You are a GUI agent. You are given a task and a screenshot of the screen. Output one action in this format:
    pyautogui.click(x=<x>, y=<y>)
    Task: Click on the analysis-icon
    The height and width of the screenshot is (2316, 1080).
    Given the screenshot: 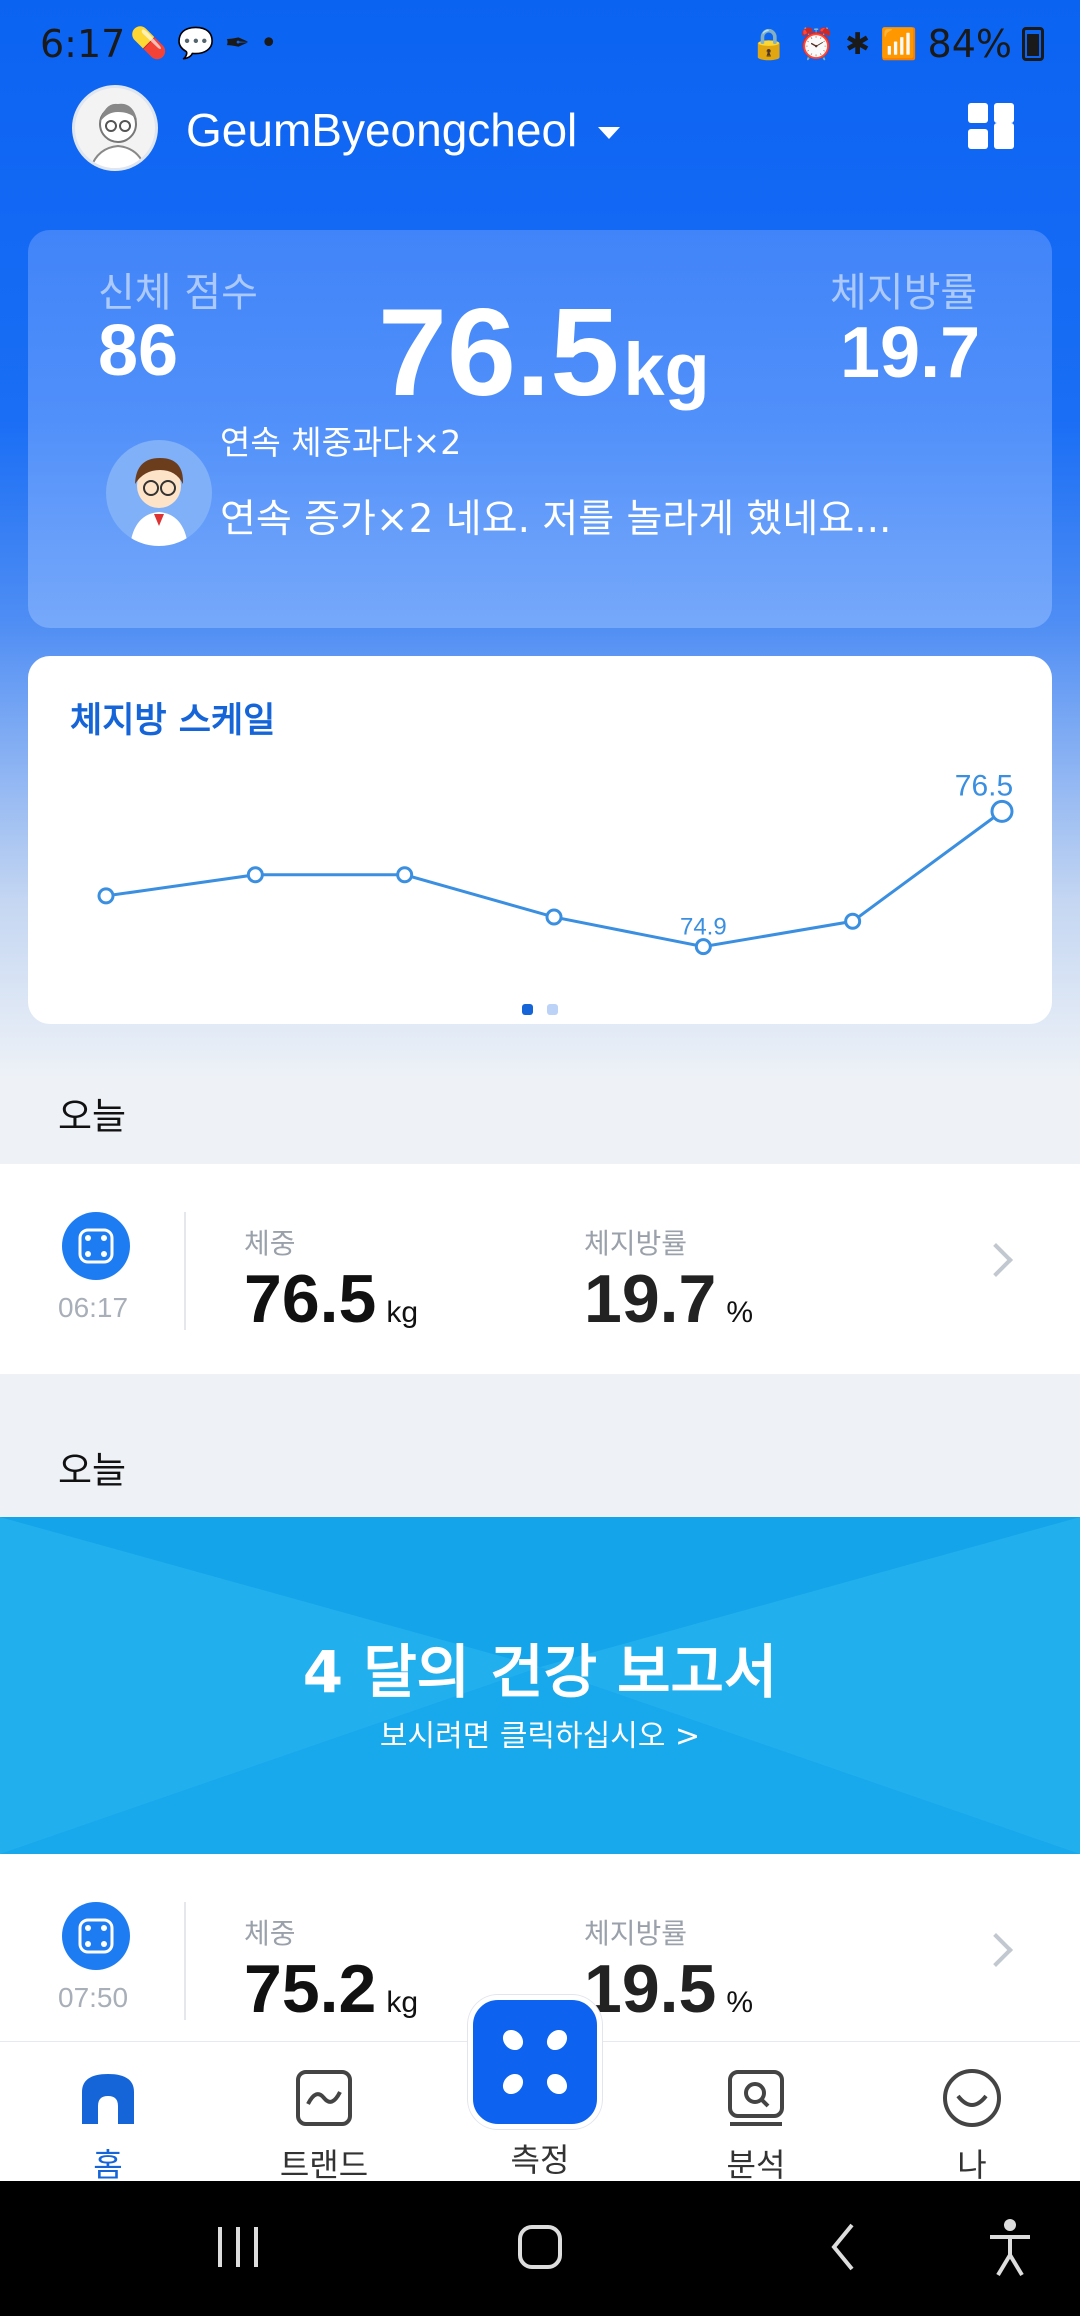 What is the action you would take?
    pyautogui.click(x=756, y=2098)
    